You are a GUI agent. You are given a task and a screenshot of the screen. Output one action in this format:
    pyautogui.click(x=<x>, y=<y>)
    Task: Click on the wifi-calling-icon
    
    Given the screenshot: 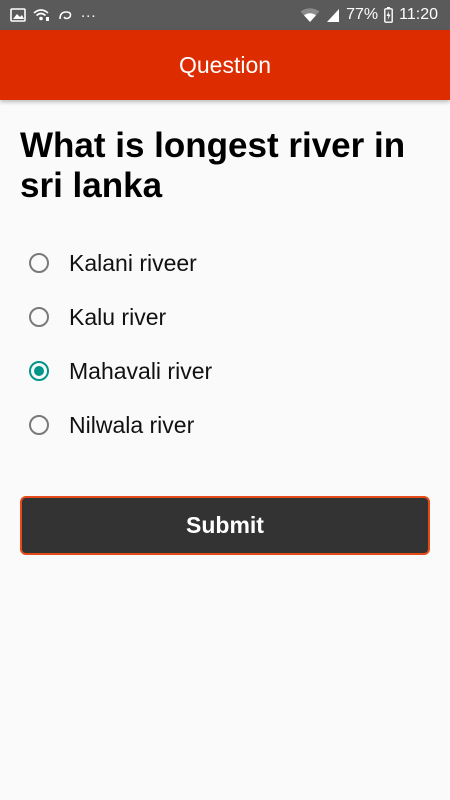 What is the action you would take?
    pyautogui.click(x=42, y=15)
    